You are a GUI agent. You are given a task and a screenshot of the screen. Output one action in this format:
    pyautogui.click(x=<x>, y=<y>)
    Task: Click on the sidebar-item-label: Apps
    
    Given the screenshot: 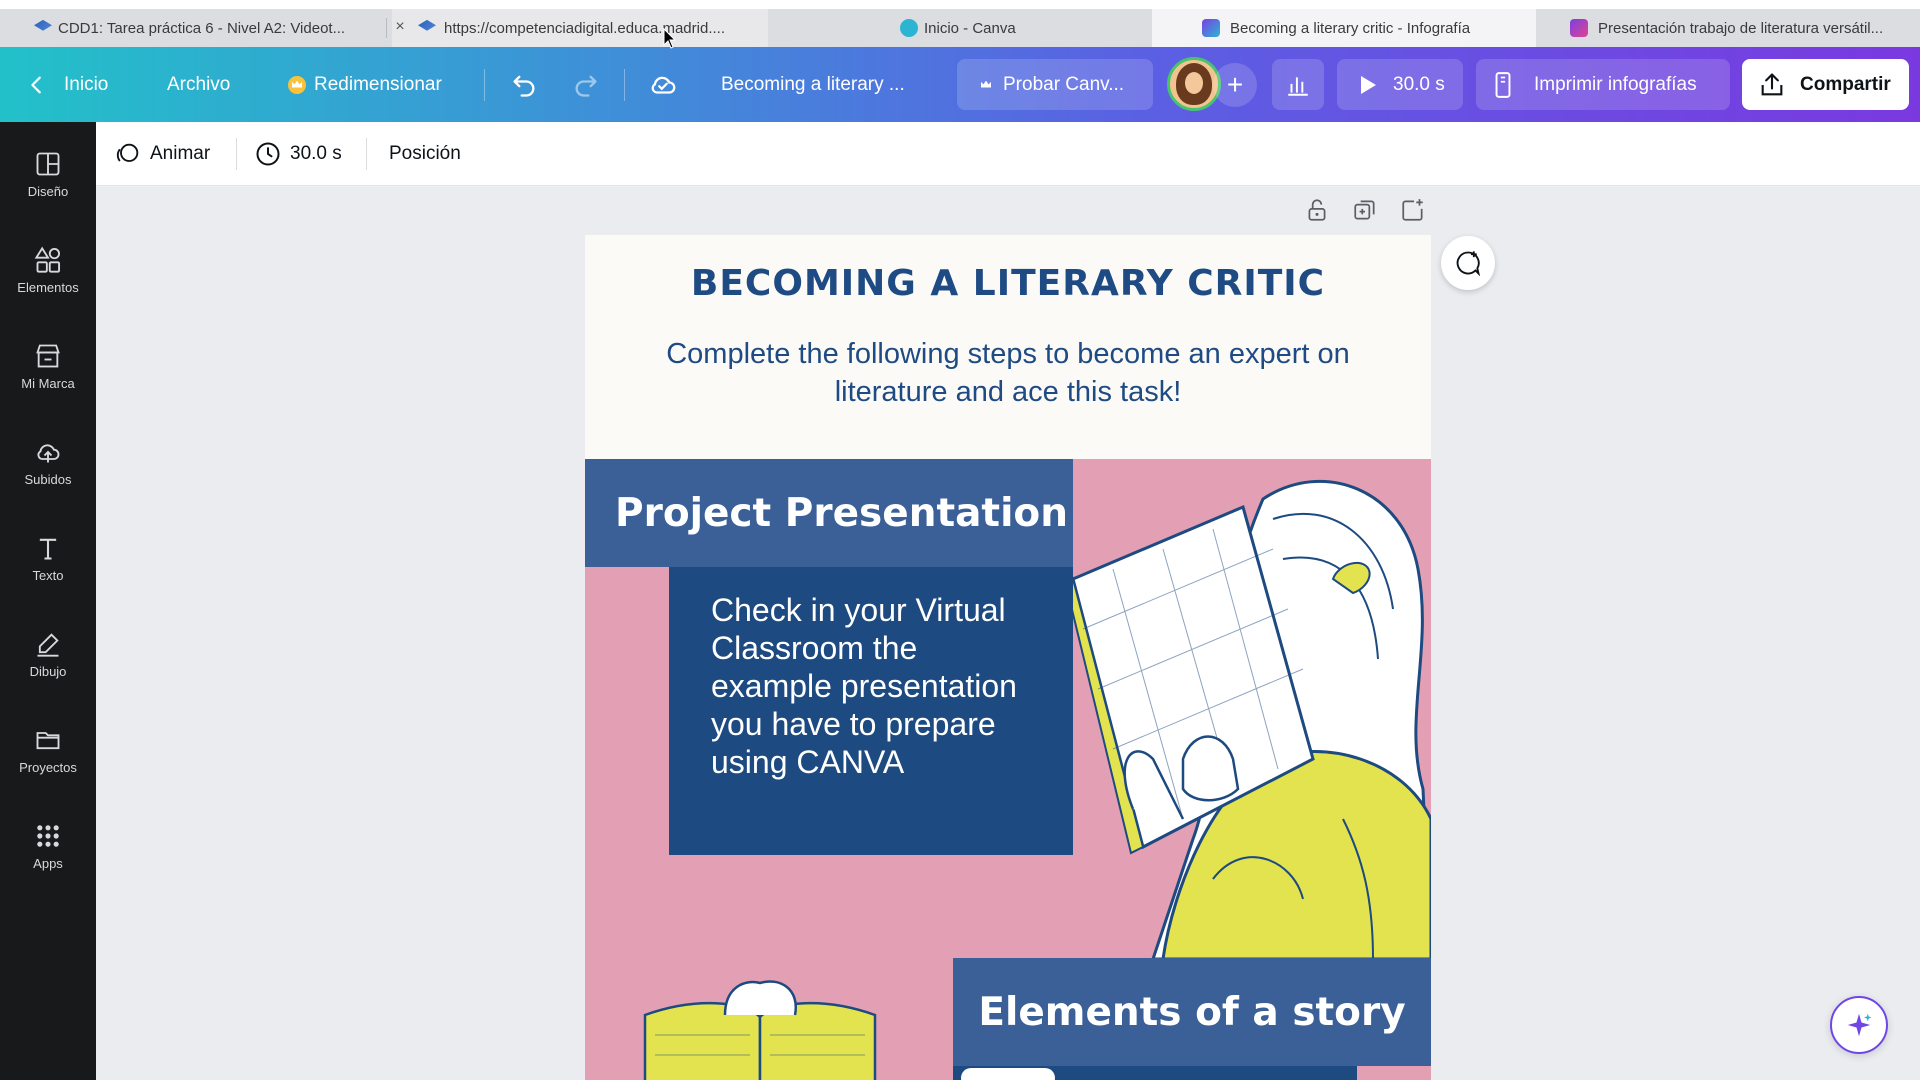 What is the action you would take?
    pyautogui.click(x=48, y=863)
    